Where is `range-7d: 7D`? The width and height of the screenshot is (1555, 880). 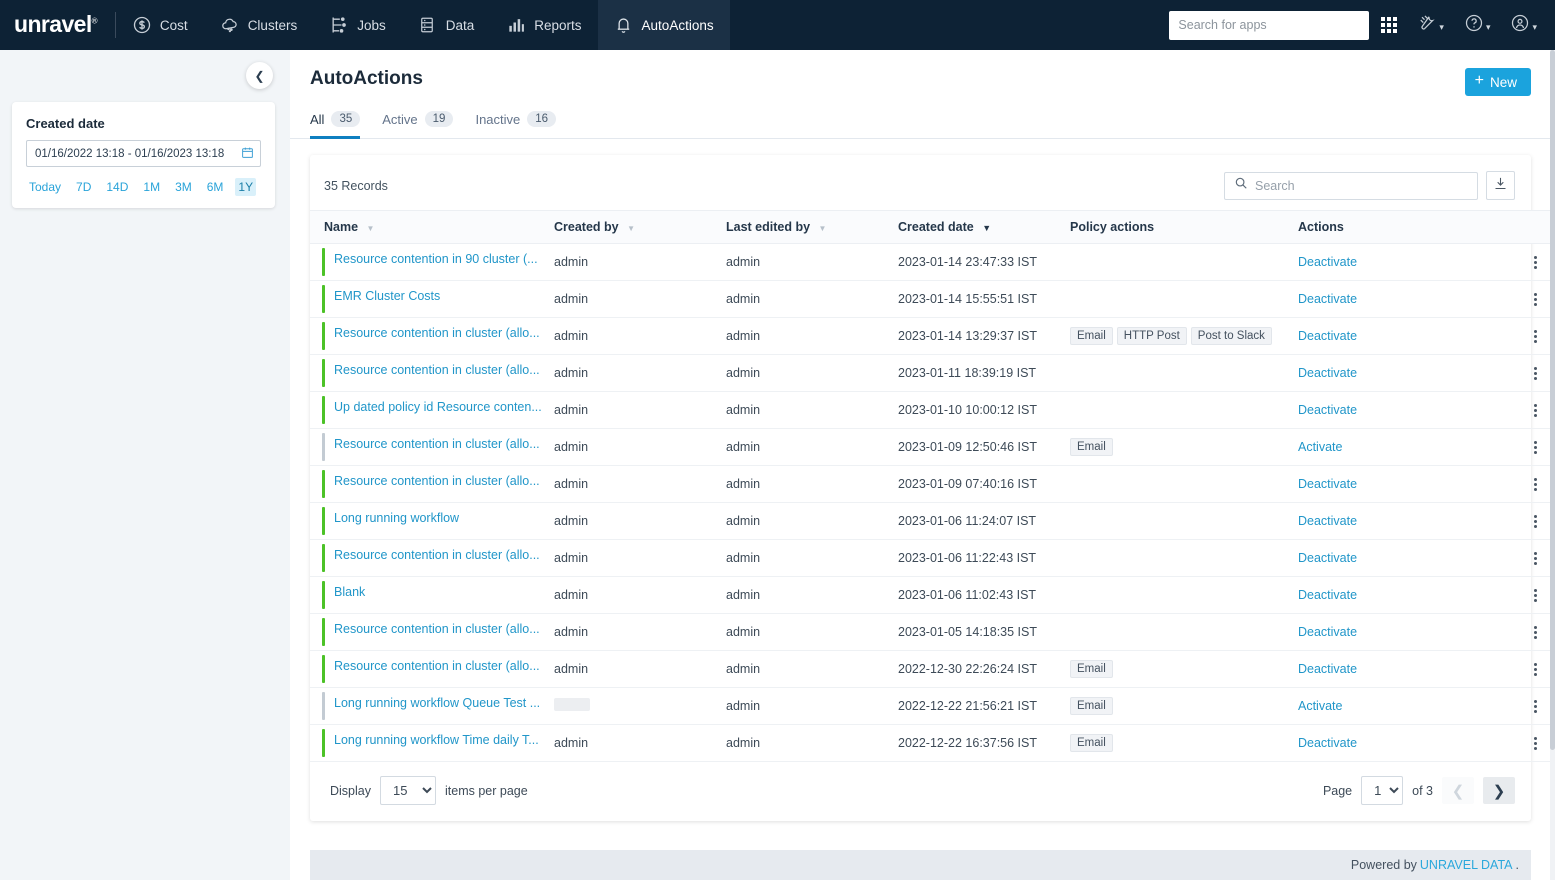
range-7d: 7D is located at coordinates (83, 187).